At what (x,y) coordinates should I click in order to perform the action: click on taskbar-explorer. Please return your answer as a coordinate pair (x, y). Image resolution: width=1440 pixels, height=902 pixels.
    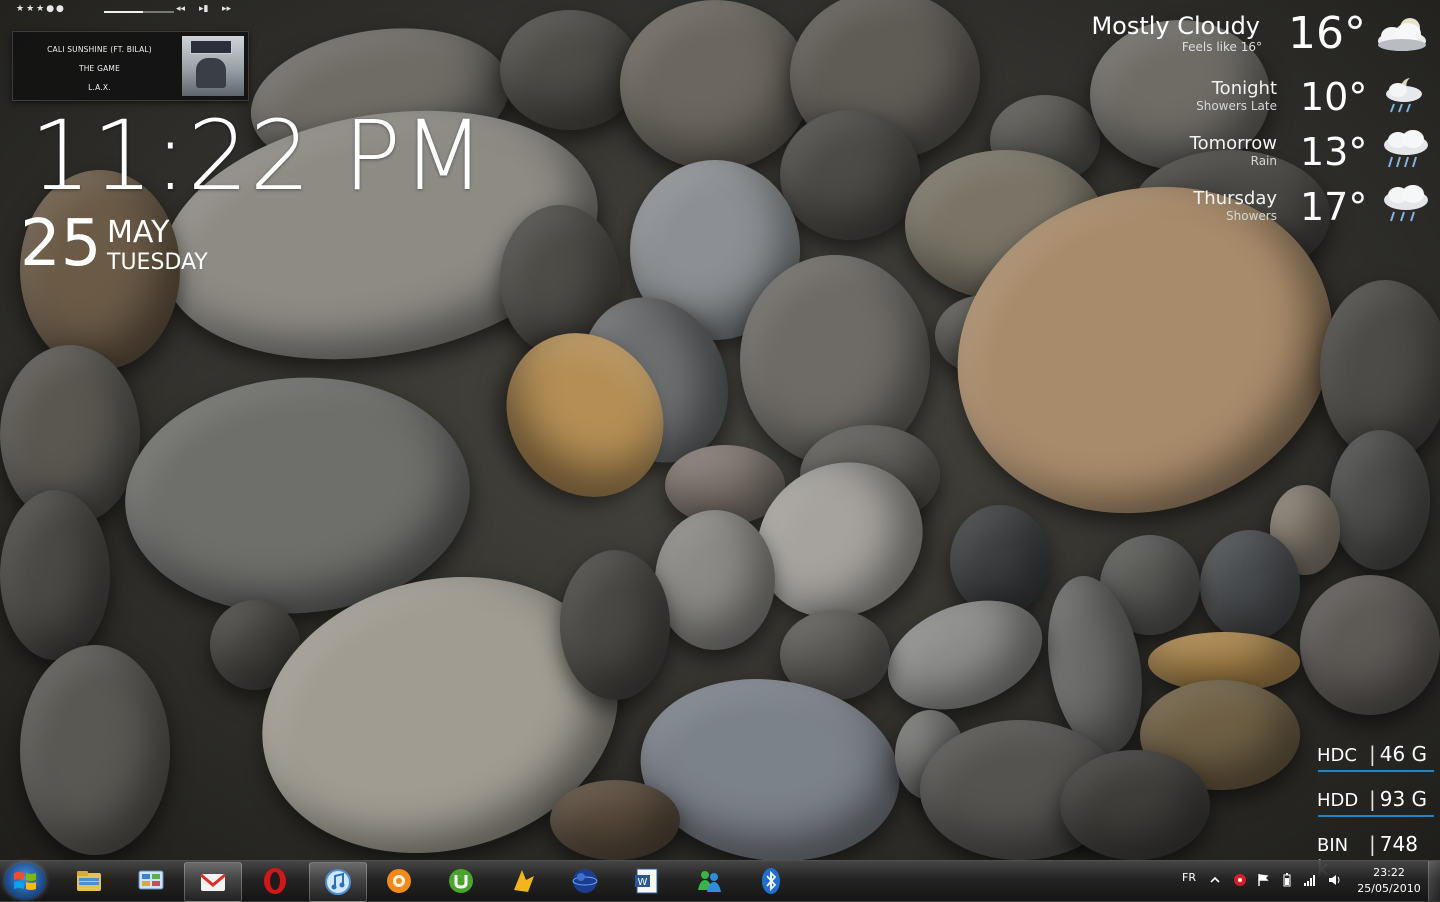
    Looking at the image, I should click on (89, 881).